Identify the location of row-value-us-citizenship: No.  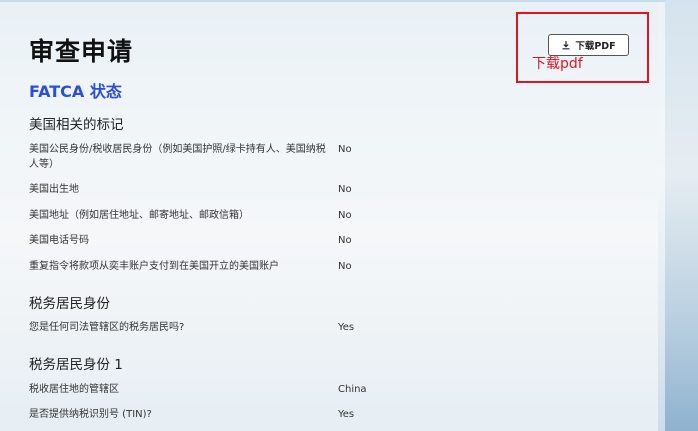
(345, 149).